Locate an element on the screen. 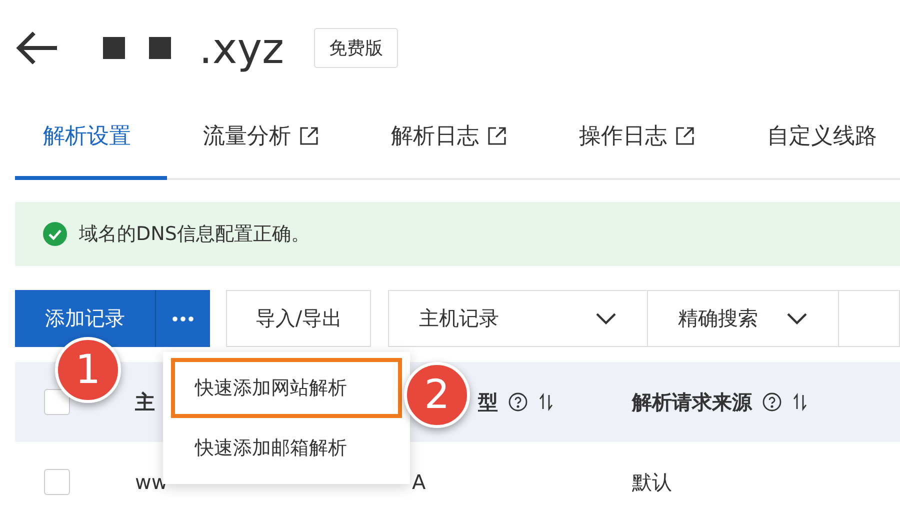  tab: 解析设置 is located at coordinates (91, 138).